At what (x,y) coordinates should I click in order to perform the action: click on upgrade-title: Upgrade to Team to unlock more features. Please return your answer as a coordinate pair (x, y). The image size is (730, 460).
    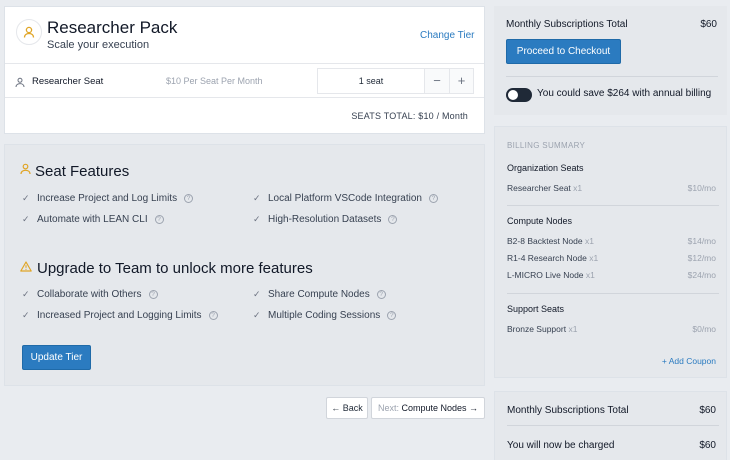
    Looking at the image, I should click on (175, 268).